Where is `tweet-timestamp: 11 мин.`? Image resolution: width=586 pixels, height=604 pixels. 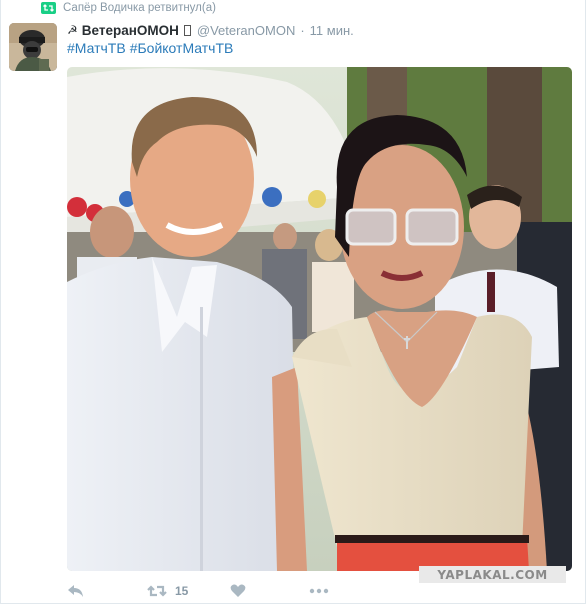
tweet-timestamp: 11 мин. is located at coordinates (332, 30).